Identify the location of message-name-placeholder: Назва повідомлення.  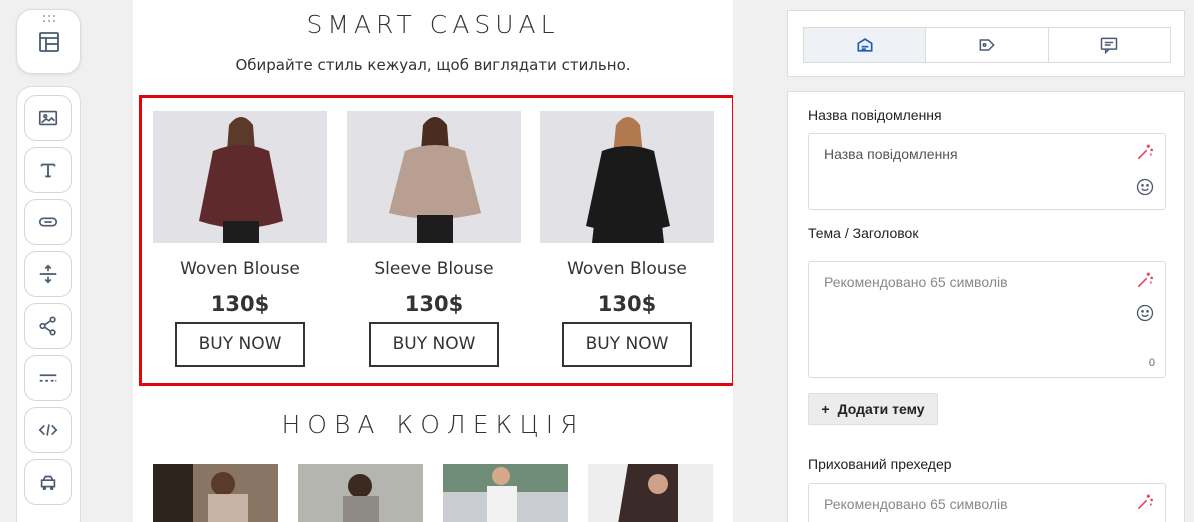
(891, 154).